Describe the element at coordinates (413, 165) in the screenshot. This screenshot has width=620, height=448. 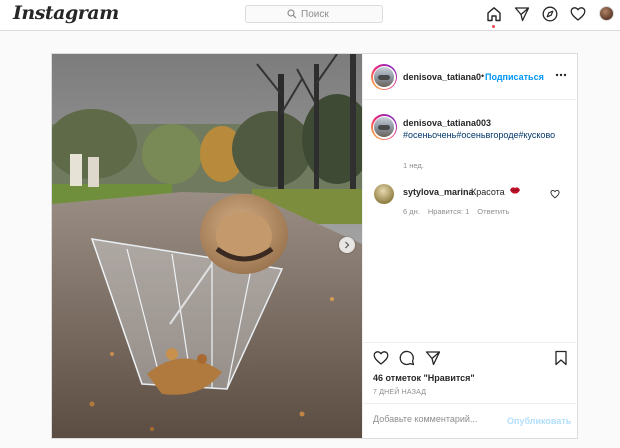
I see `caption-timestamp: 1 нед.` at that location.